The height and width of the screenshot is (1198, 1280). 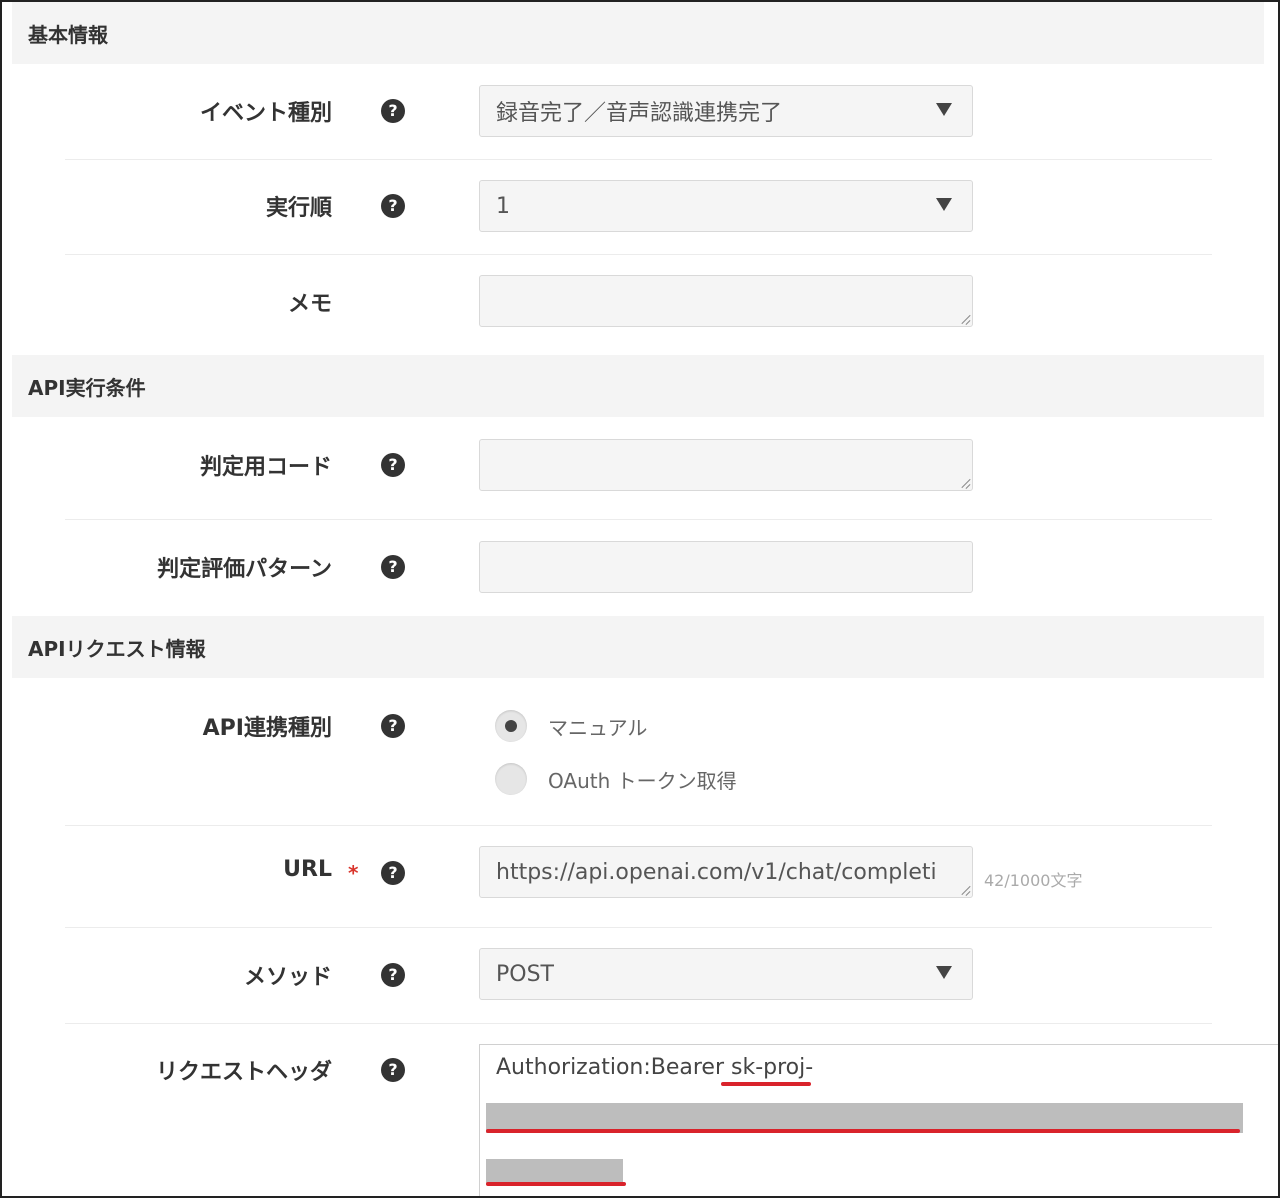 I want to click on radio-button, so click(x=511, y=779).